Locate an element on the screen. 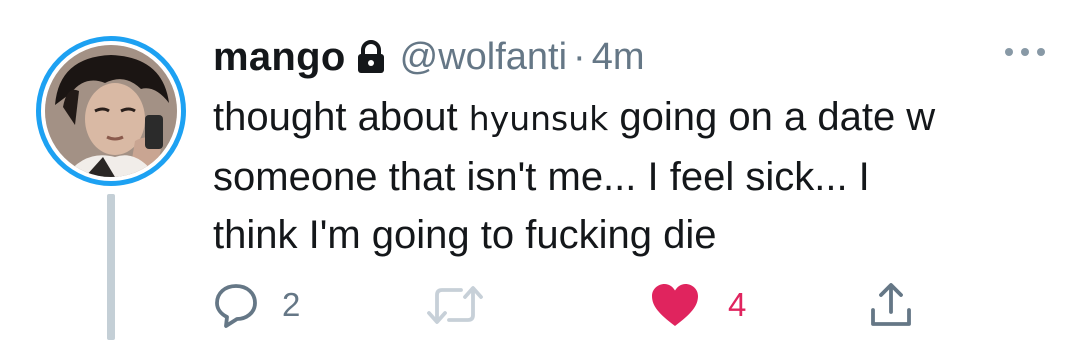  reply-count: 2 is located at coordinates (291, 304).